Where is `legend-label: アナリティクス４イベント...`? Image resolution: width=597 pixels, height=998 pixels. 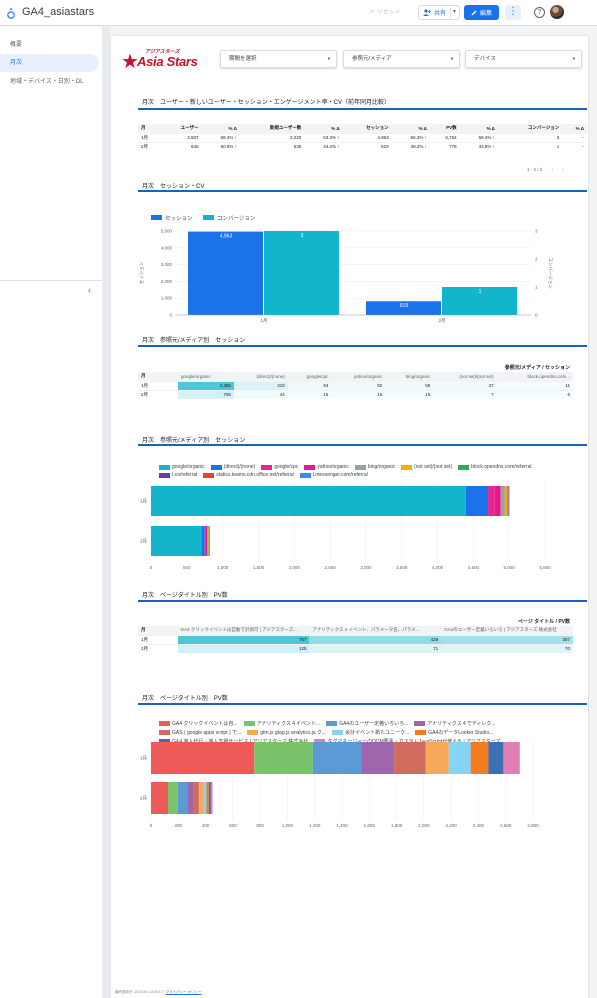 legend-label: アナリティクス４イベント... is located at coordinates (288, 724).